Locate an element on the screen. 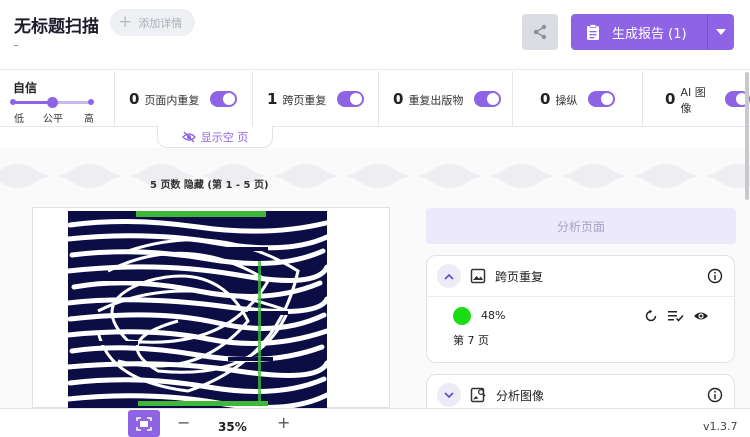  zoom-level: 35% is located at coordinates (232, 427).